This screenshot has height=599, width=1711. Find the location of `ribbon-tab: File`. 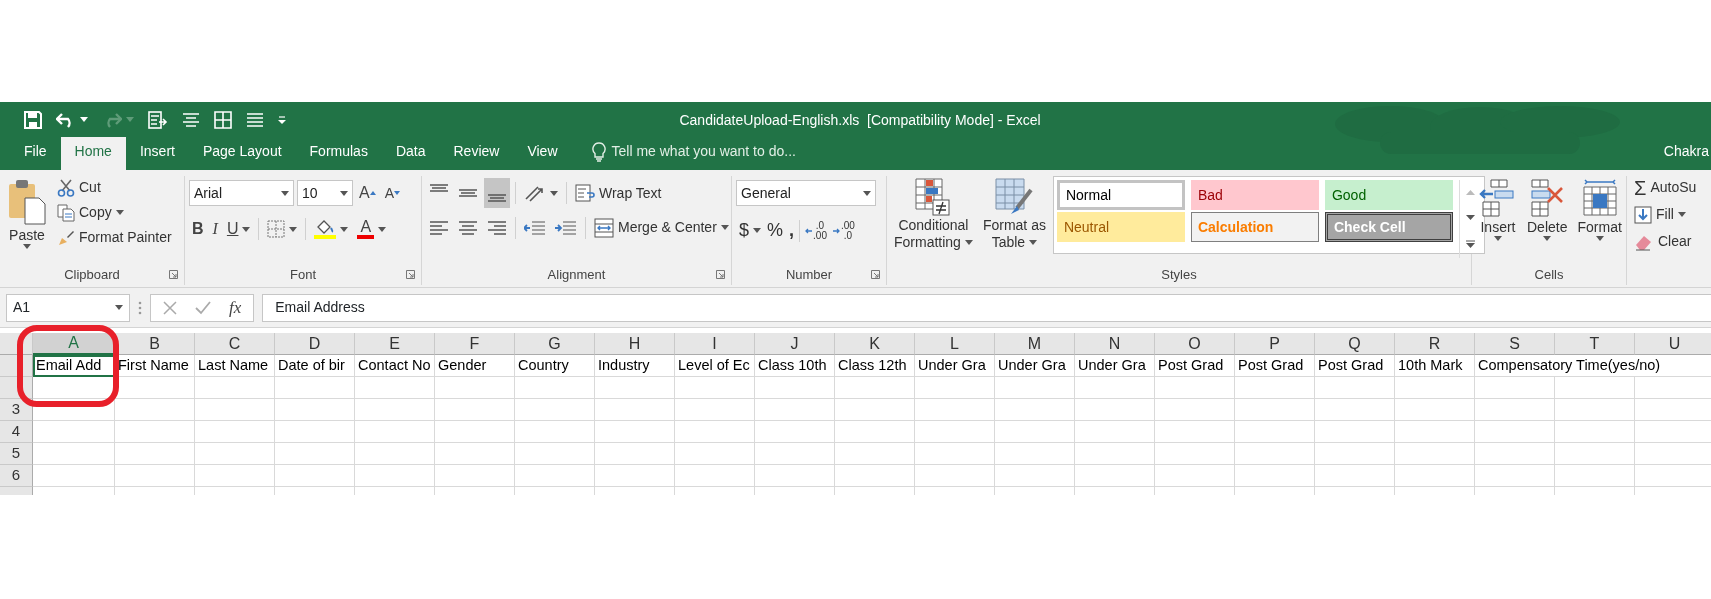

ribbon-tab: File is located at coordinates (35, 152).